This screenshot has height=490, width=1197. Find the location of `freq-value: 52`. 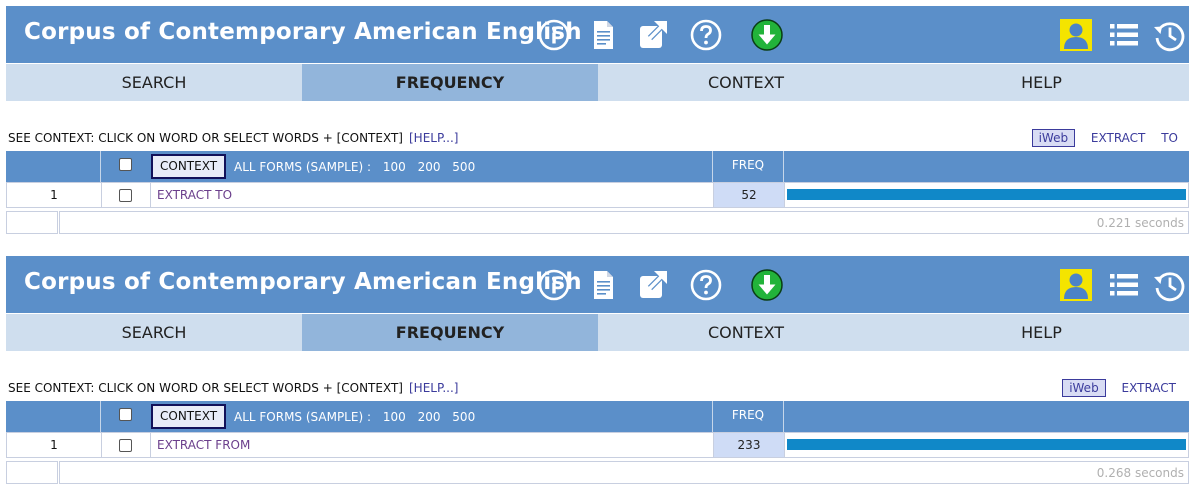

freq-value: 52 is located at coordinates (749, 195).